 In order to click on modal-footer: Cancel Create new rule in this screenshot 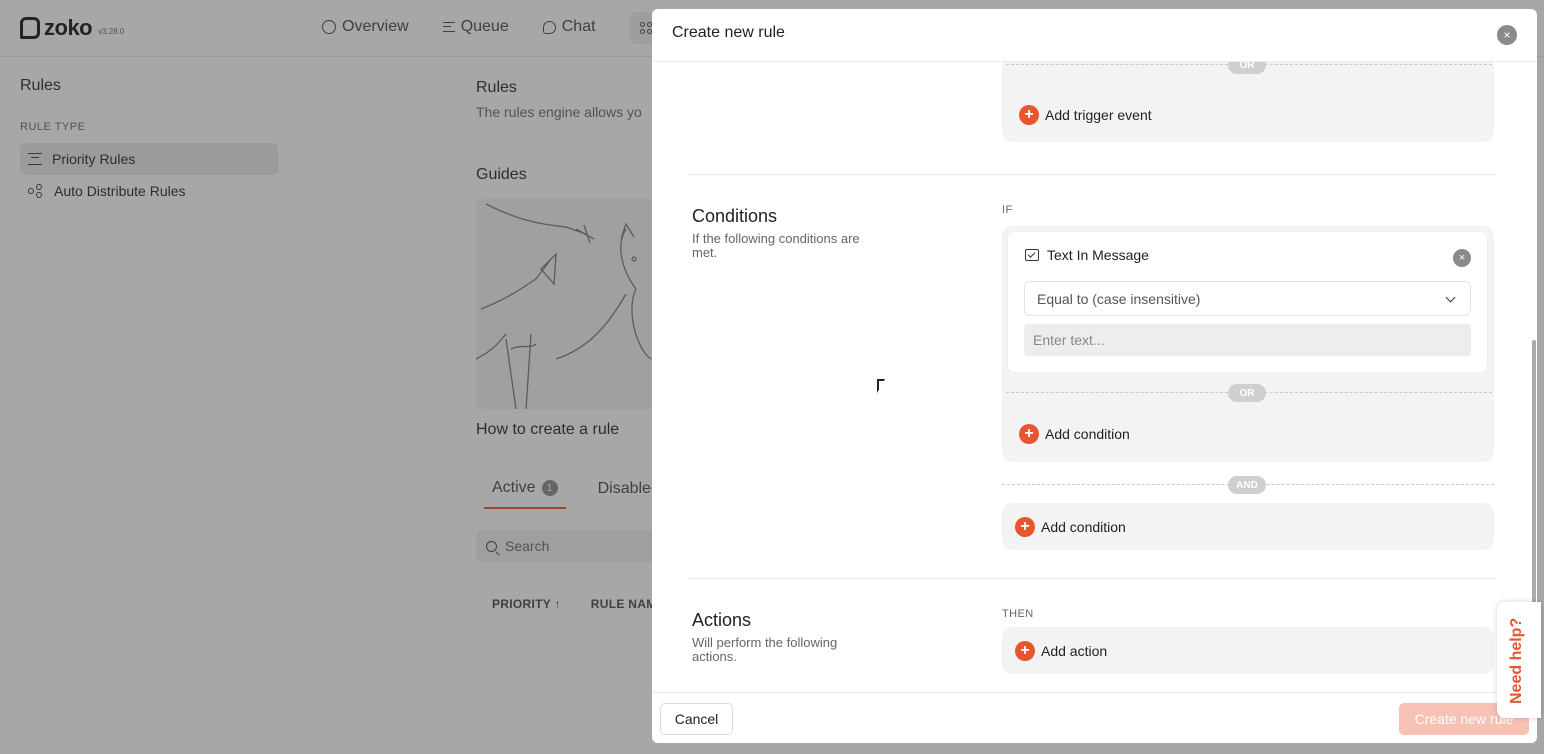, I will do `click(1094, 717)`.